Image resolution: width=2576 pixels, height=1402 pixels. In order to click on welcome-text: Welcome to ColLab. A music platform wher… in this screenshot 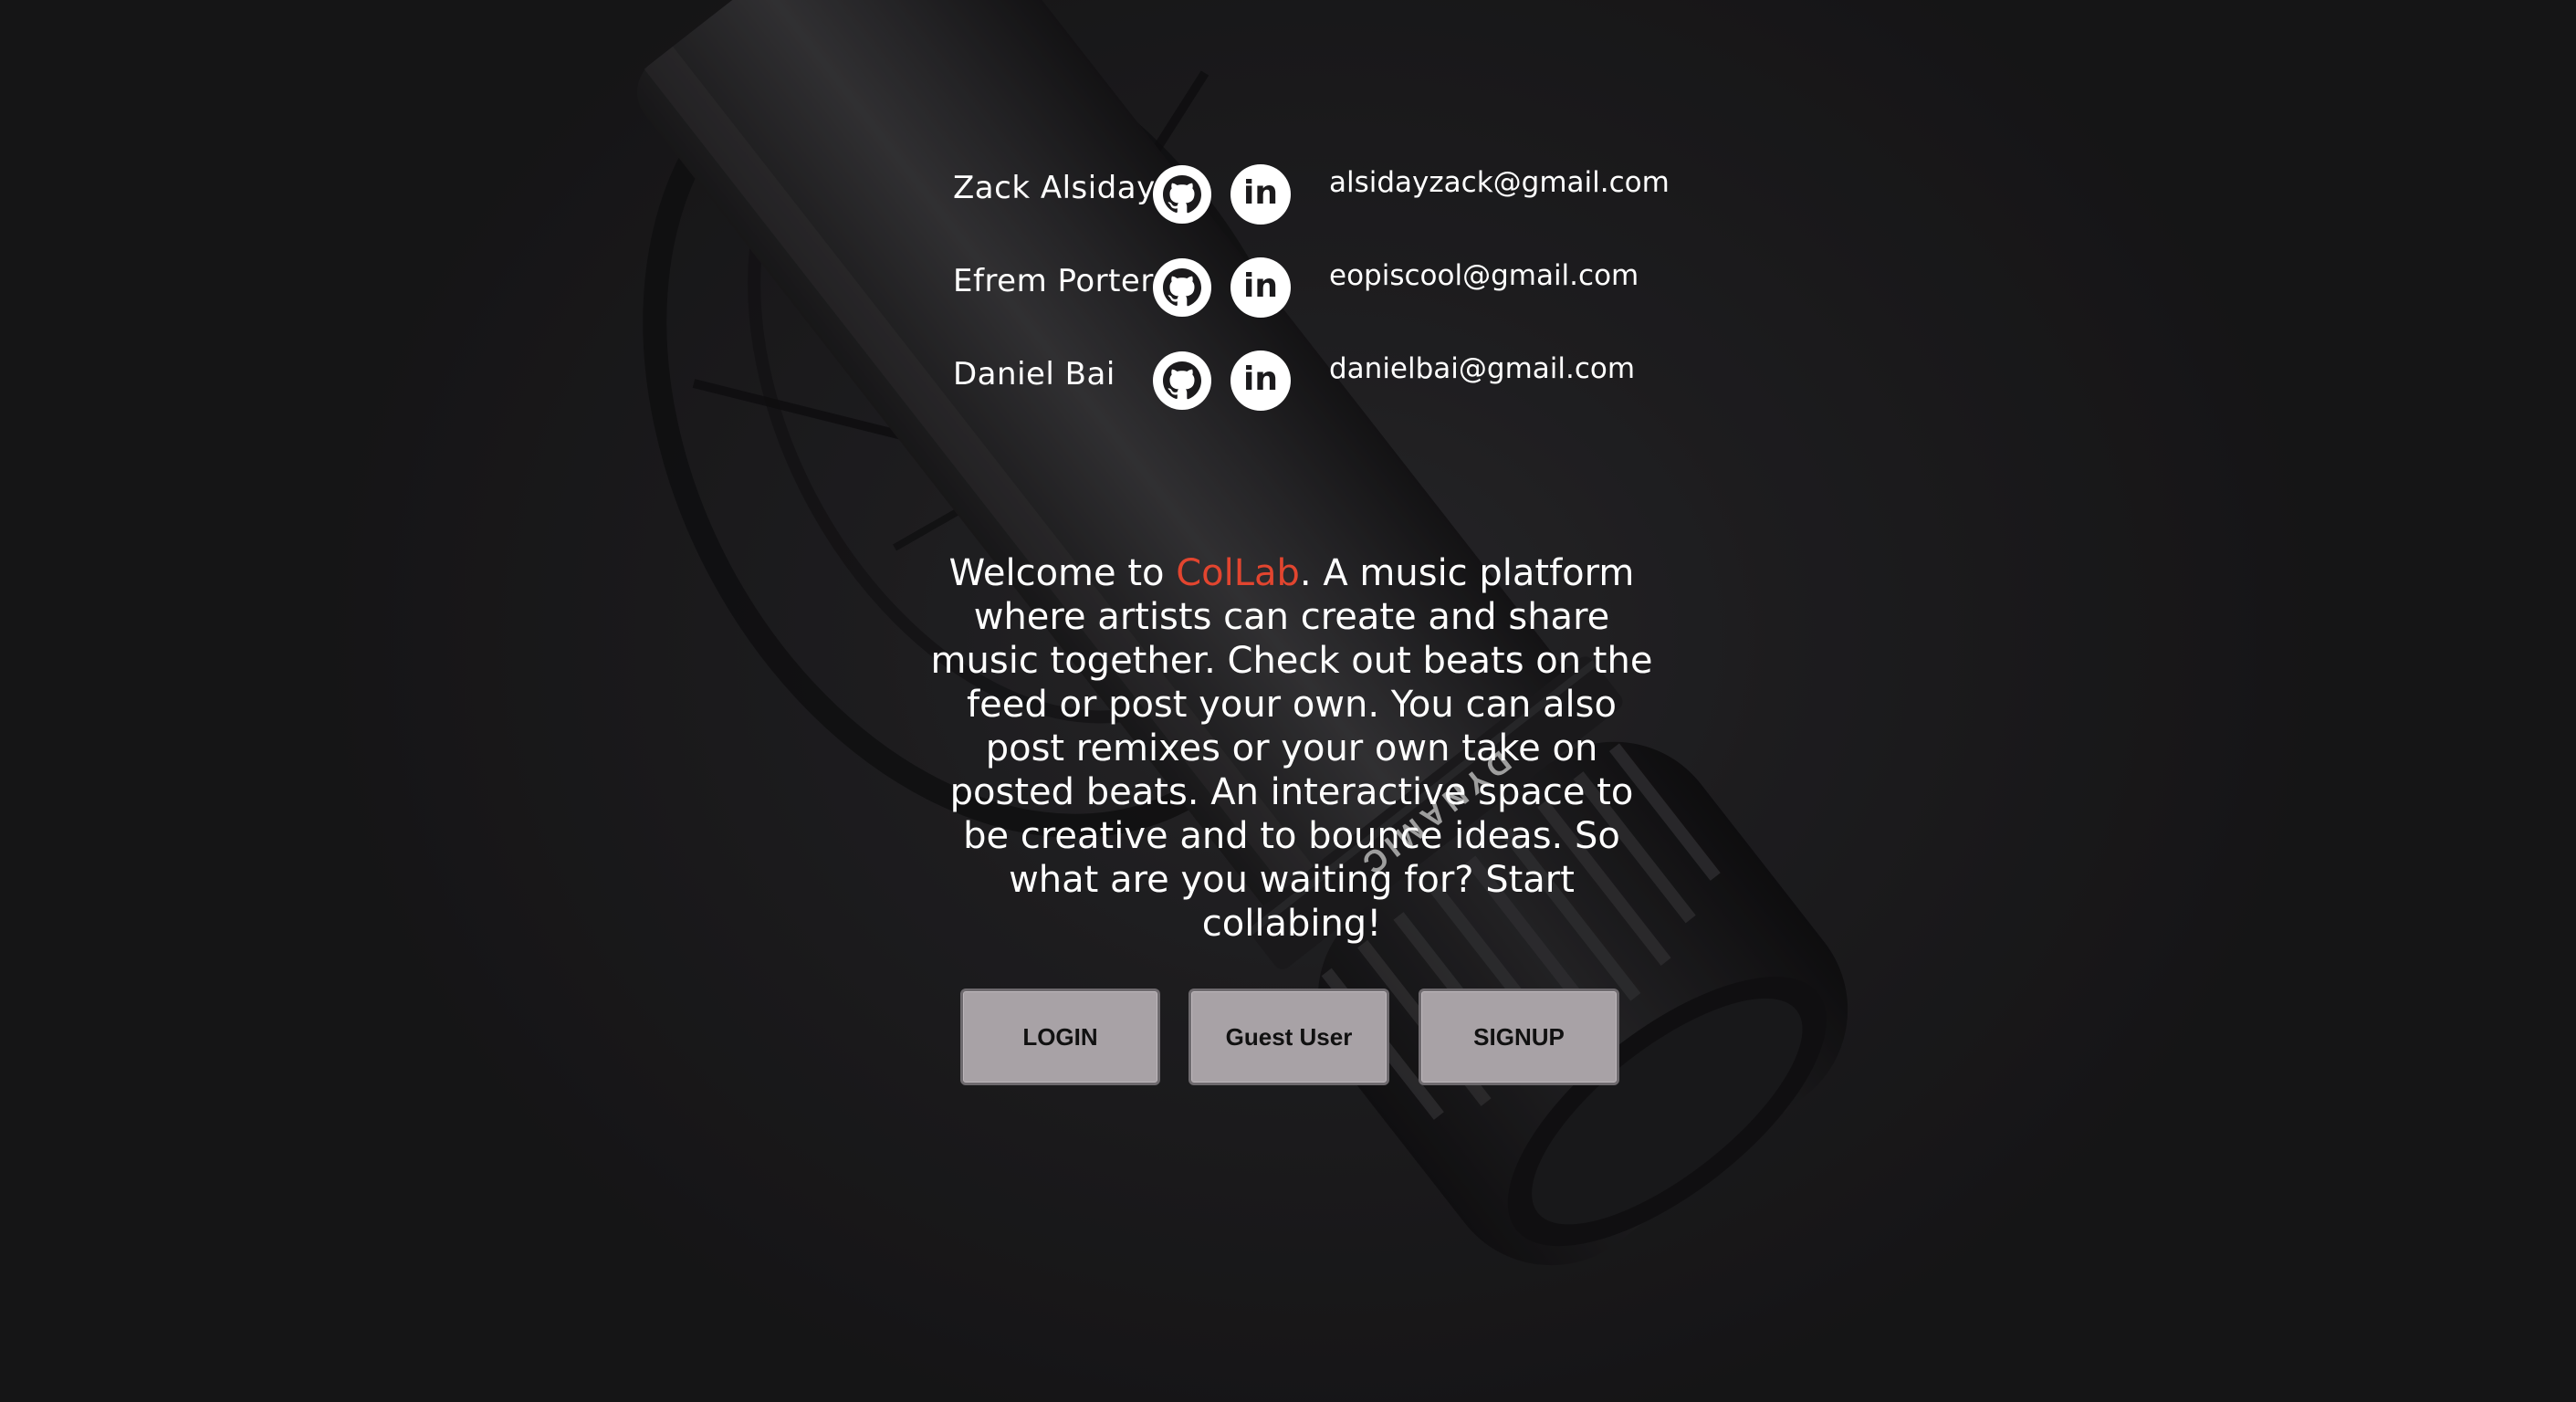, I will do `click(1291, 748)`.